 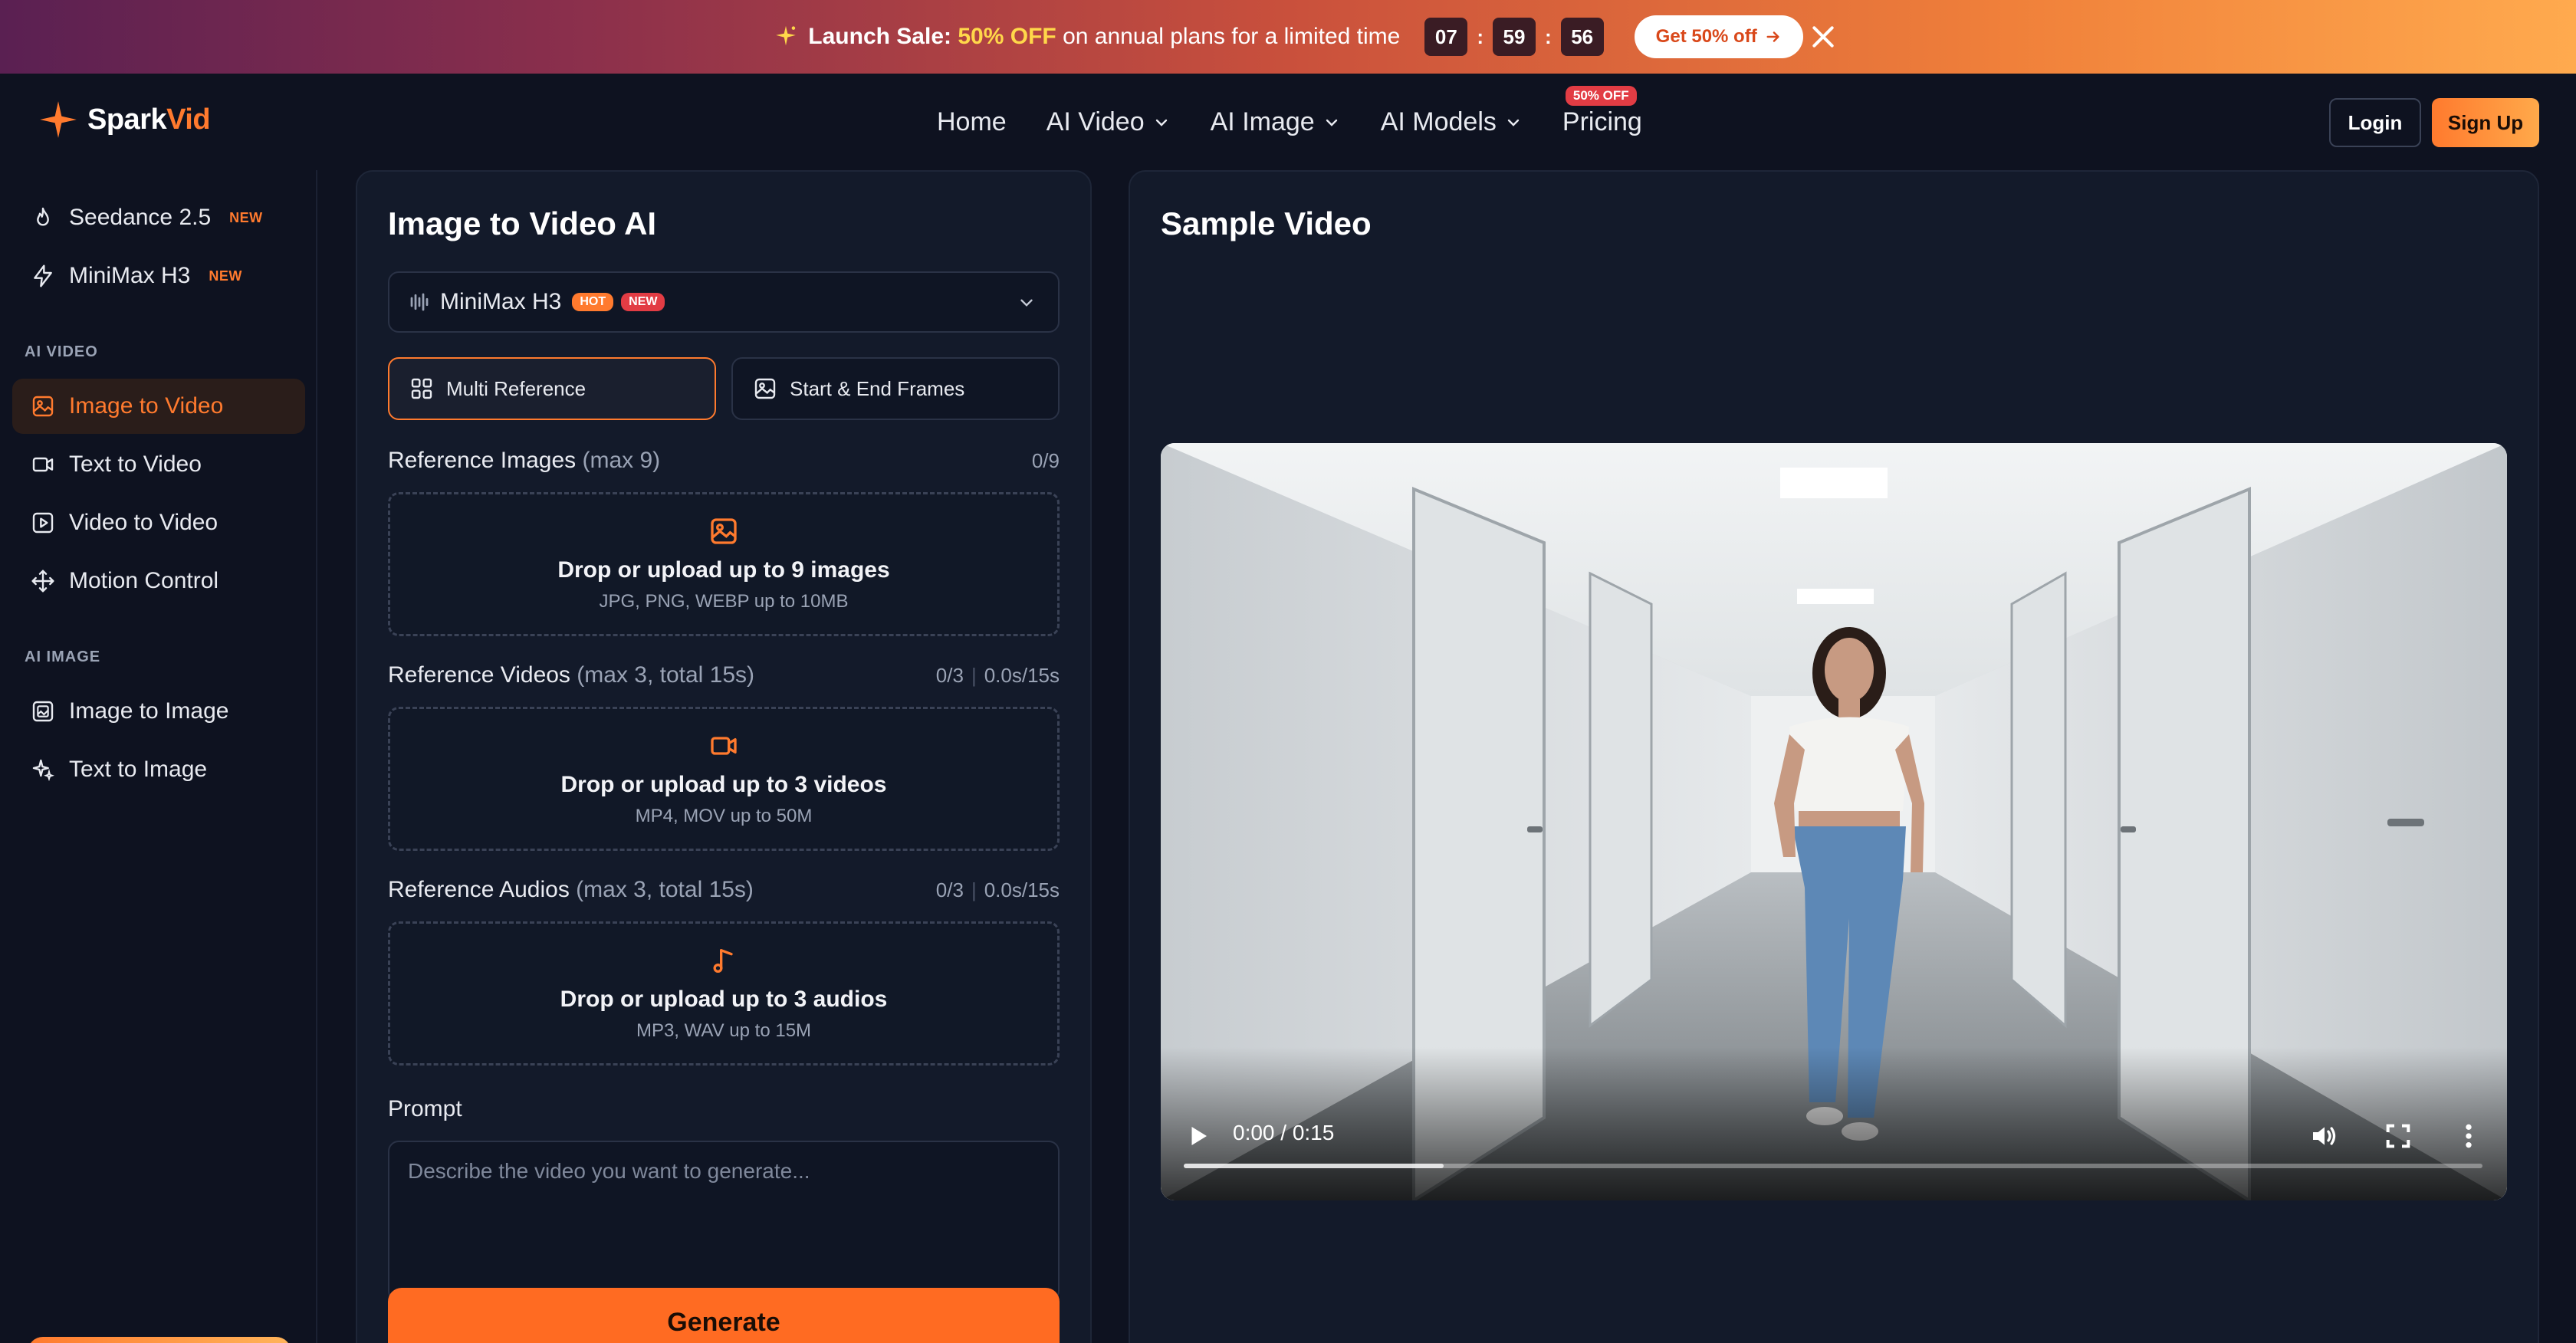 I want to click on sidebar-item-label: Text to Image, so click(x=138, y=770).